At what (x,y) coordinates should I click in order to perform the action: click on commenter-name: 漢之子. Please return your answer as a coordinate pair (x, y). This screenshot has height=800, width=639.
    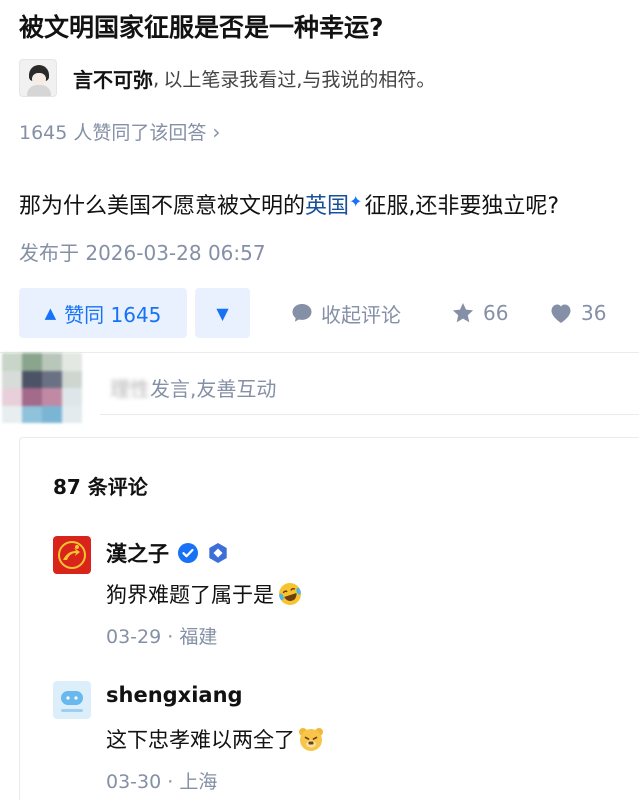
    Looking at the image, I should click on (167, 553).